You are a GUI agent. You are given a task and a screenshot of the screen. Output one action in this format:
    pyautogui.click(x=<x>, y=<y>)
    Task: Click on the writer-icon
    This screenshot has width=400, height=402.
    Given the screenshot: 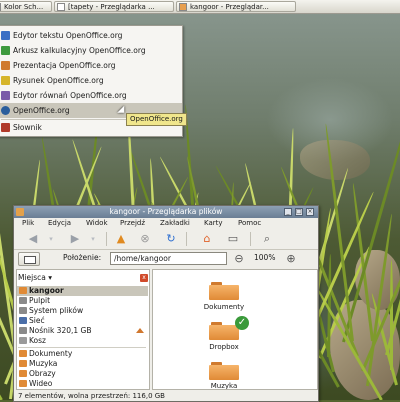 What is the action you would take?
    pyautogui.click(x=5, y=35)
    